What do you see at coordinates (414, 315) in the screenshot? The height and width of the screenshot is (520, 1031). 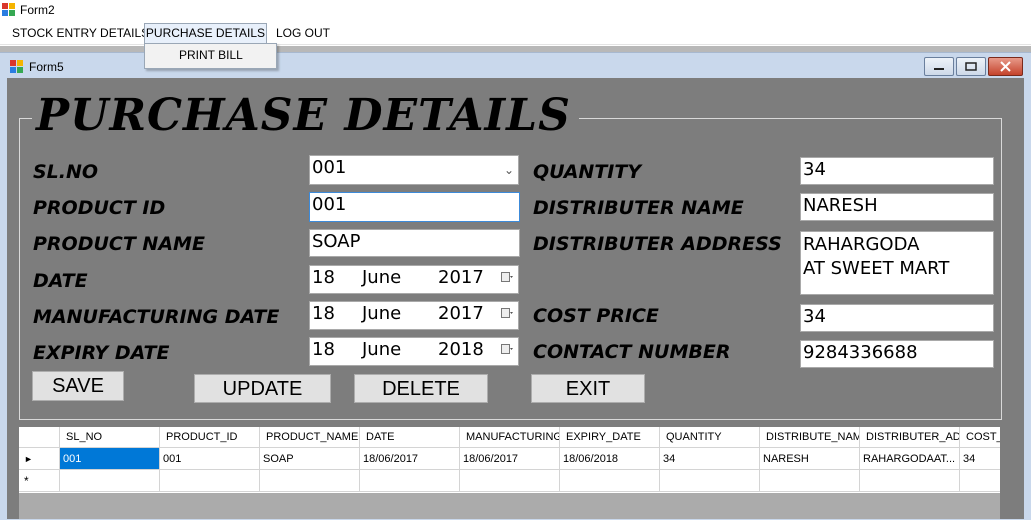 I see `manufacturing-date-picker: 18 June 2017` at bounding box center [414, 315].